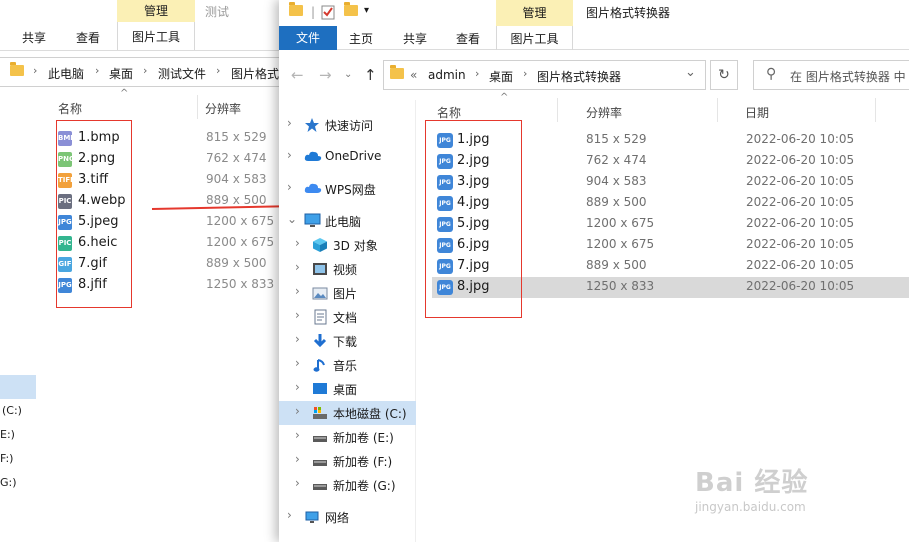 The height and width of the screenshot is (542, 909). I want to click on file-resolution: 815 x 529, so click(236, 137).